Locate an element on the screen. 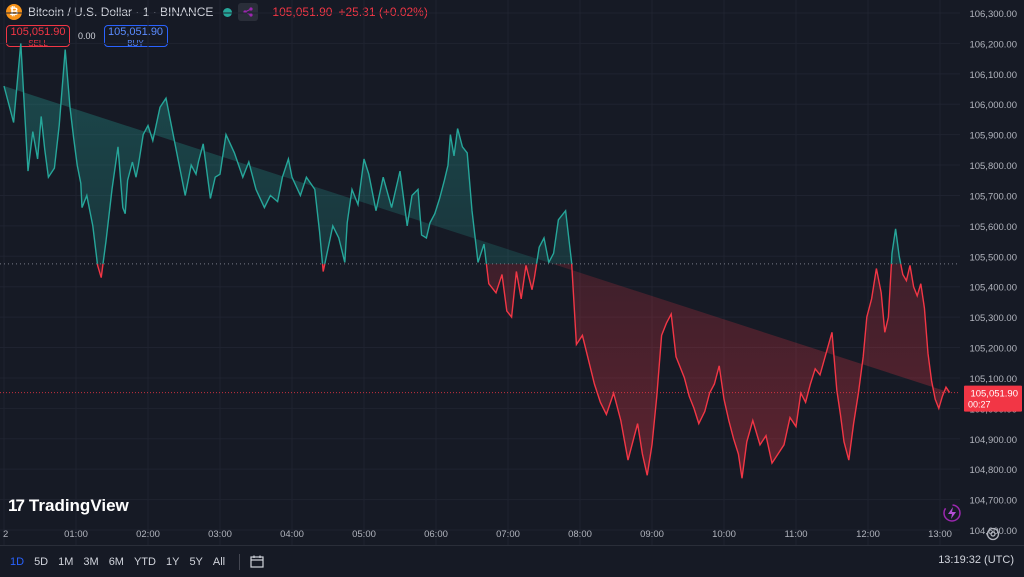 The image size is (1024, 577). timeframe-selector: 1D 5D 1M 3M 6M YTD 1Y 5Y All is located at coordinates (112, 562).